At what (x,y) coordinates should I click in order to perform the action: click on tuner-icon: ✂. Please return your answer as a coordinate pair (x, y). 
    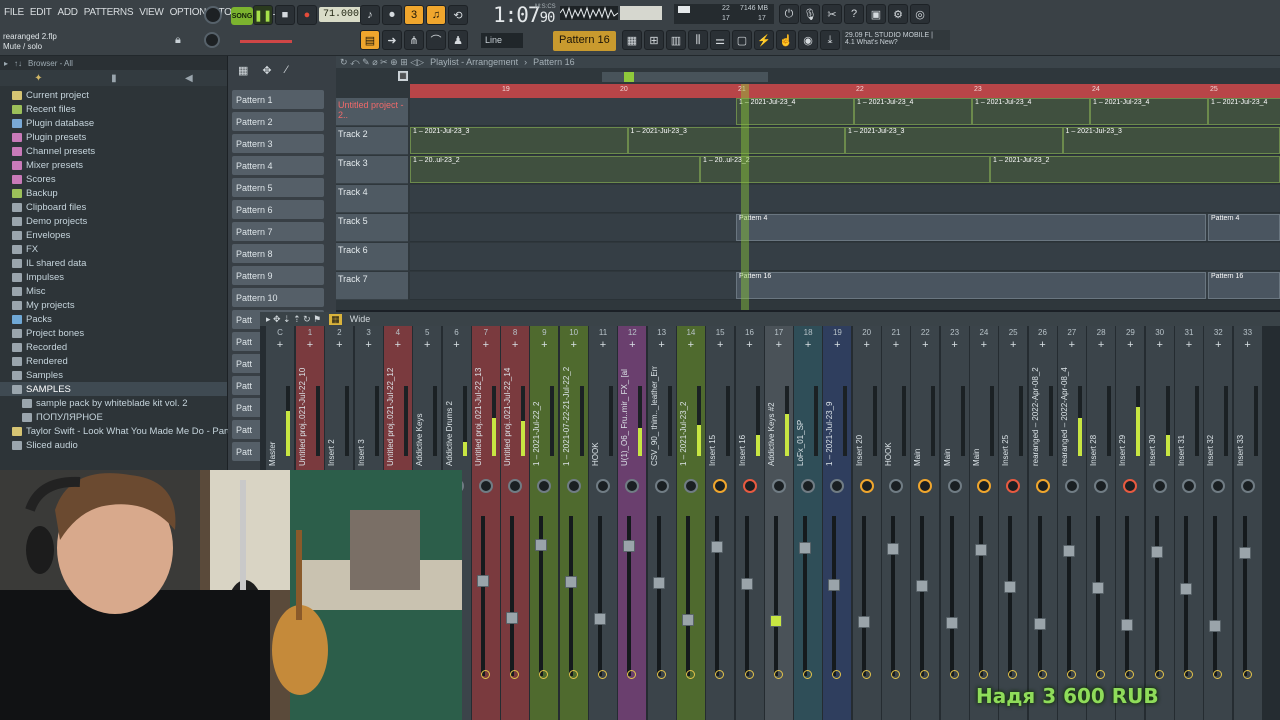
    Looking at the image, I should click on (832, 14).